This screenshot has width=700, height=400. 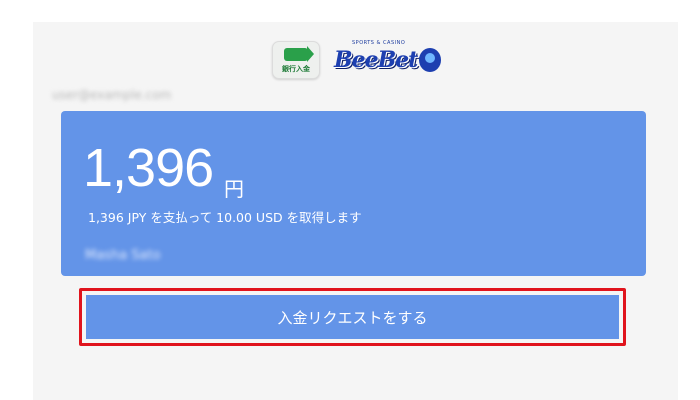 What do you see at coordinates (234, 189) in the screenshot?
I see `currency-suffix: 円` at bounding box center [234, 189].